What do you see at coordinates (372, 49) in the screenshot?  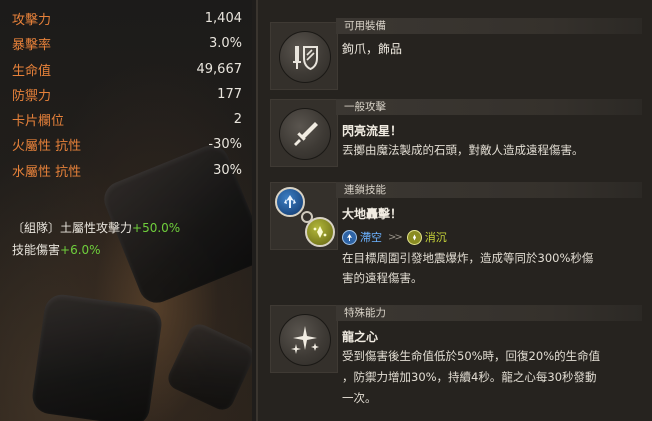 I see `equip-text: 鉤爪，飾品` at bounding box center [372, 49].